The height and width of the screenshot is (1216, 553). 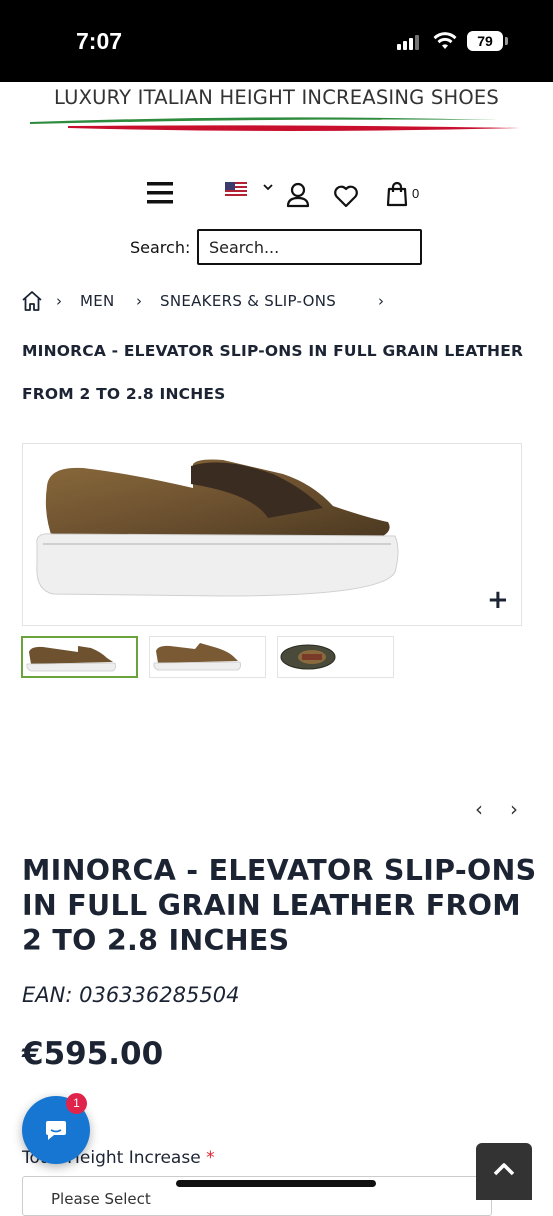 What do you see at coordinates (275, 124) in the screenshot?
I see `logo-swoosh` at bounding box center [275, 124].